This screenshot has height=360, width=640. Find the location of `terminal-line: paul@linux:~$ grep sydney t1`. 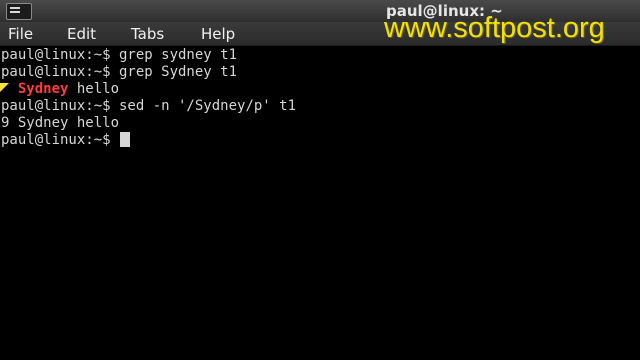

terminal-line: paul@linux:~$ grep sydney t1 is located at coordinates (119, 55).